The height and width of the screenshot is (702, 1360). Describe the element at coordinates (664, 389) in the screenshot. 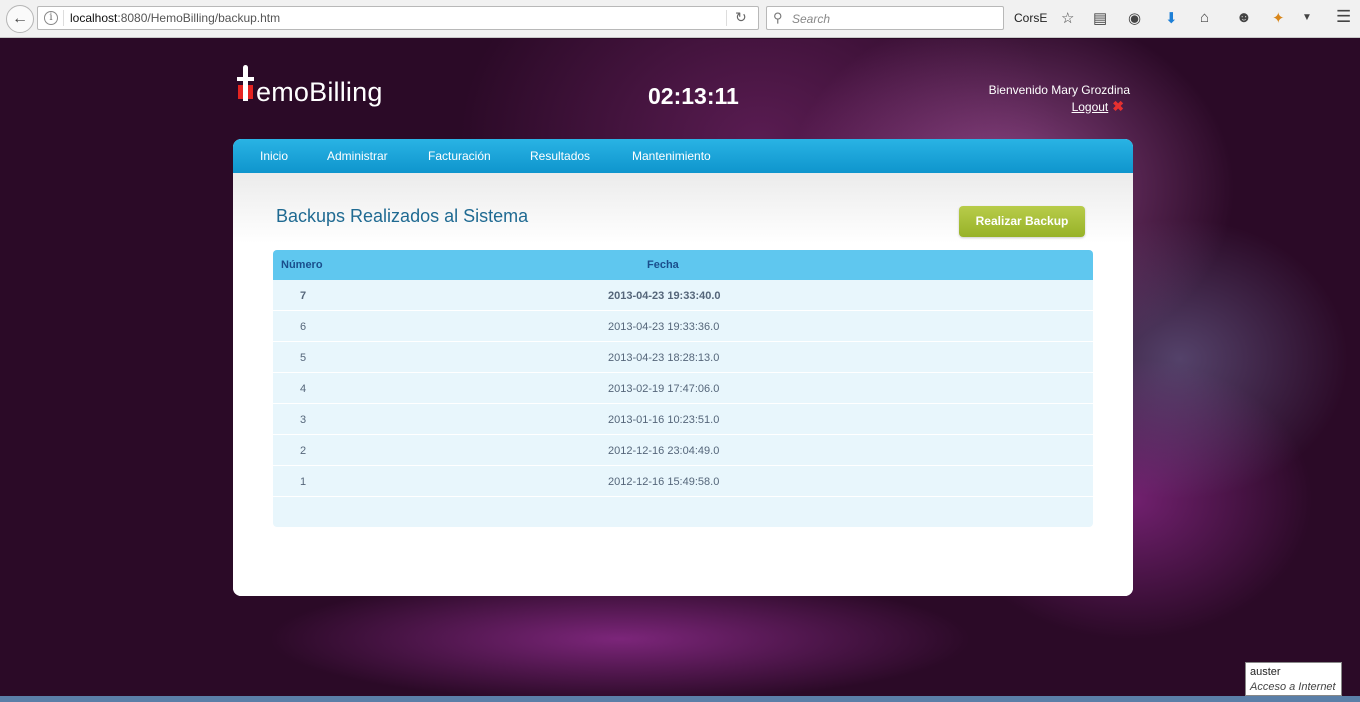

I see `cell-fecha: 2013-02-19 17:47:06.0` at that location.